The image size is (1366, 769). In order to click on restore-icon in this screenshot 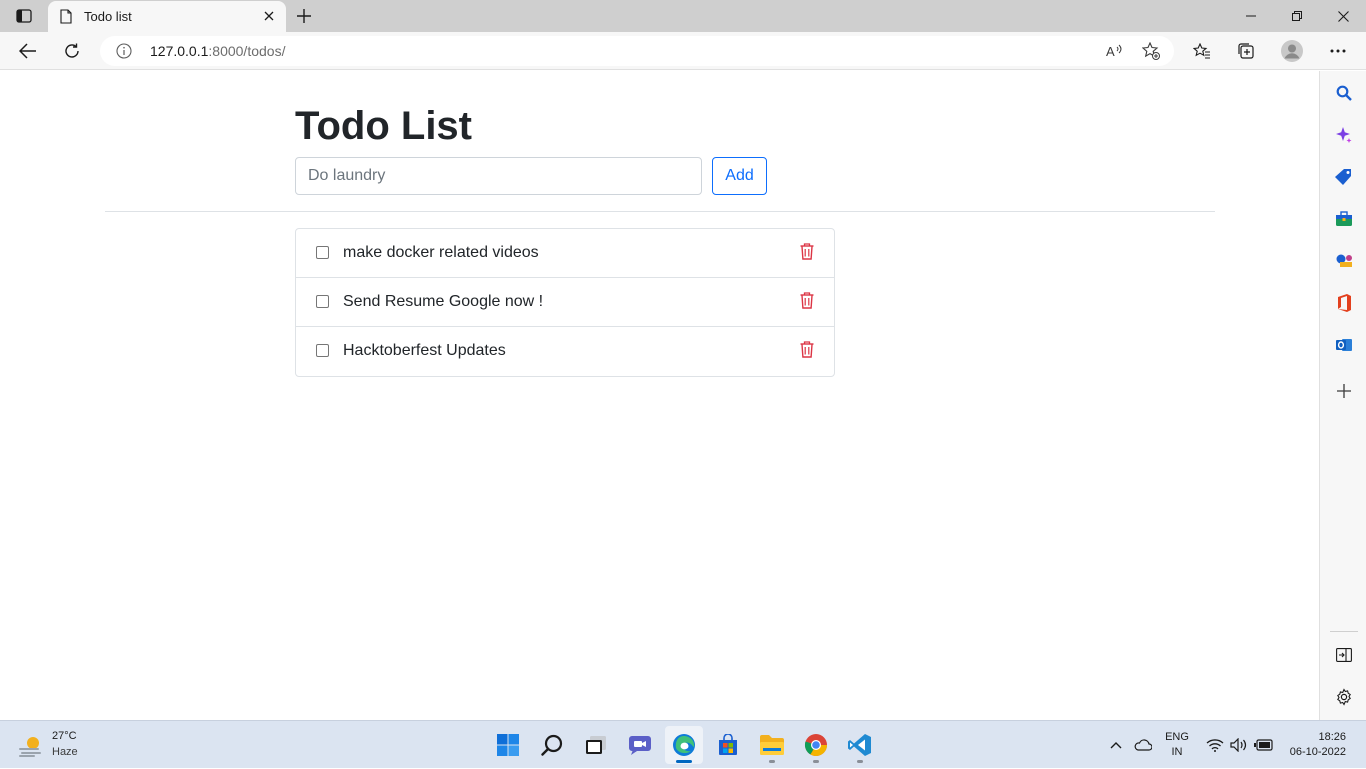, I will do `click(1297, 16)`.